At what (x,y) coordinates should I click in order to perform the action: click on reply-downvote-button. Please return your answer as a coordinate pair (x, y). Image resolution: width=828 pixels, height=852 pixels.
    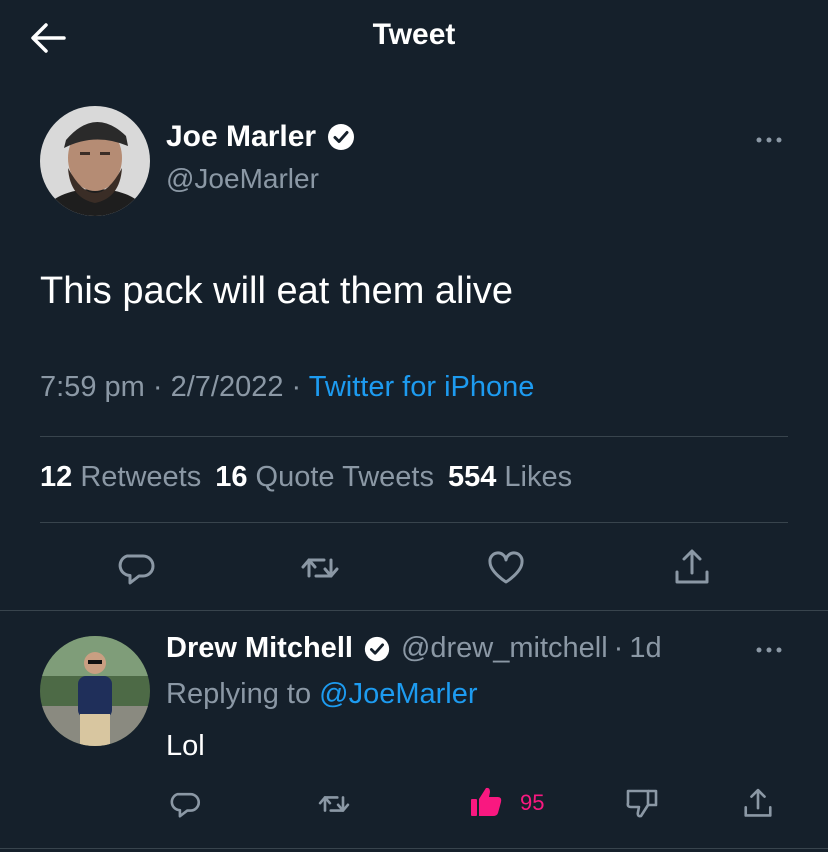
    Looking at the image, I should click on (642, 804).